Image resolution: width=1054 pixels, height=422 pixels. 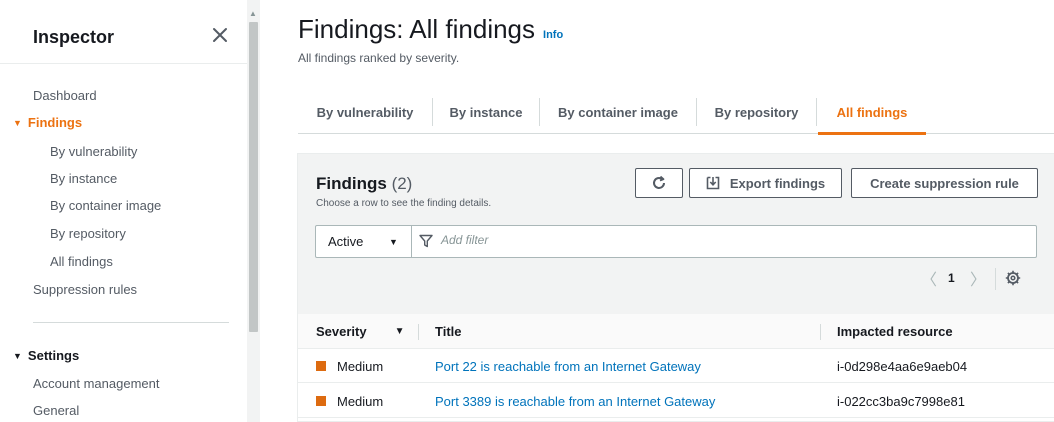 I want to click on filter-input: Add filter, so click(x=464, y=240).